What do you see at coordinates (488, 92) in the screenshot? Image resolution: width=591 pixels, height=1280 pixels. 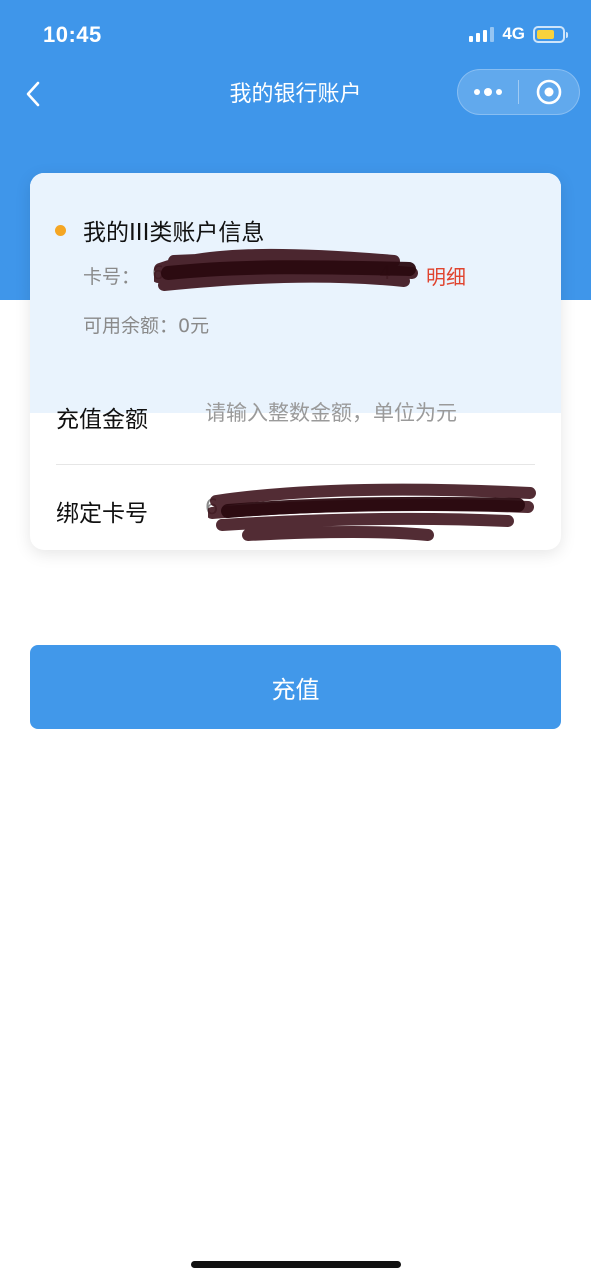 I see `more-button` at bounding box center [488, 92].